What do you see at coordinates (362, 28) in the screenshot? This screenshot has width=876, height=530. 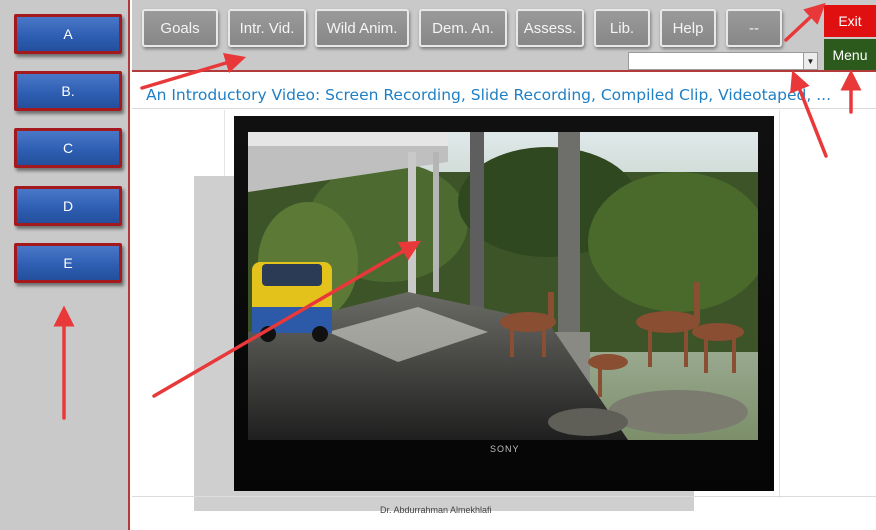 I see `wild-animals-button: Wild Anim.` at bounding box center [362, 28].